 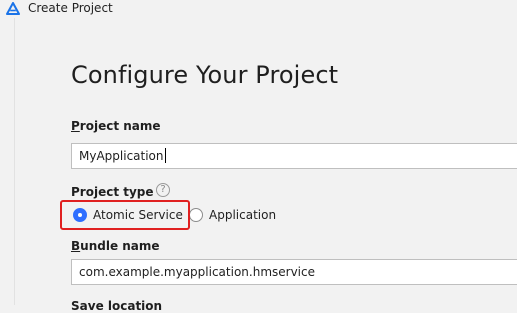 I want to click on project-name-label-mnemonic: P, so click(x=75, y=126).